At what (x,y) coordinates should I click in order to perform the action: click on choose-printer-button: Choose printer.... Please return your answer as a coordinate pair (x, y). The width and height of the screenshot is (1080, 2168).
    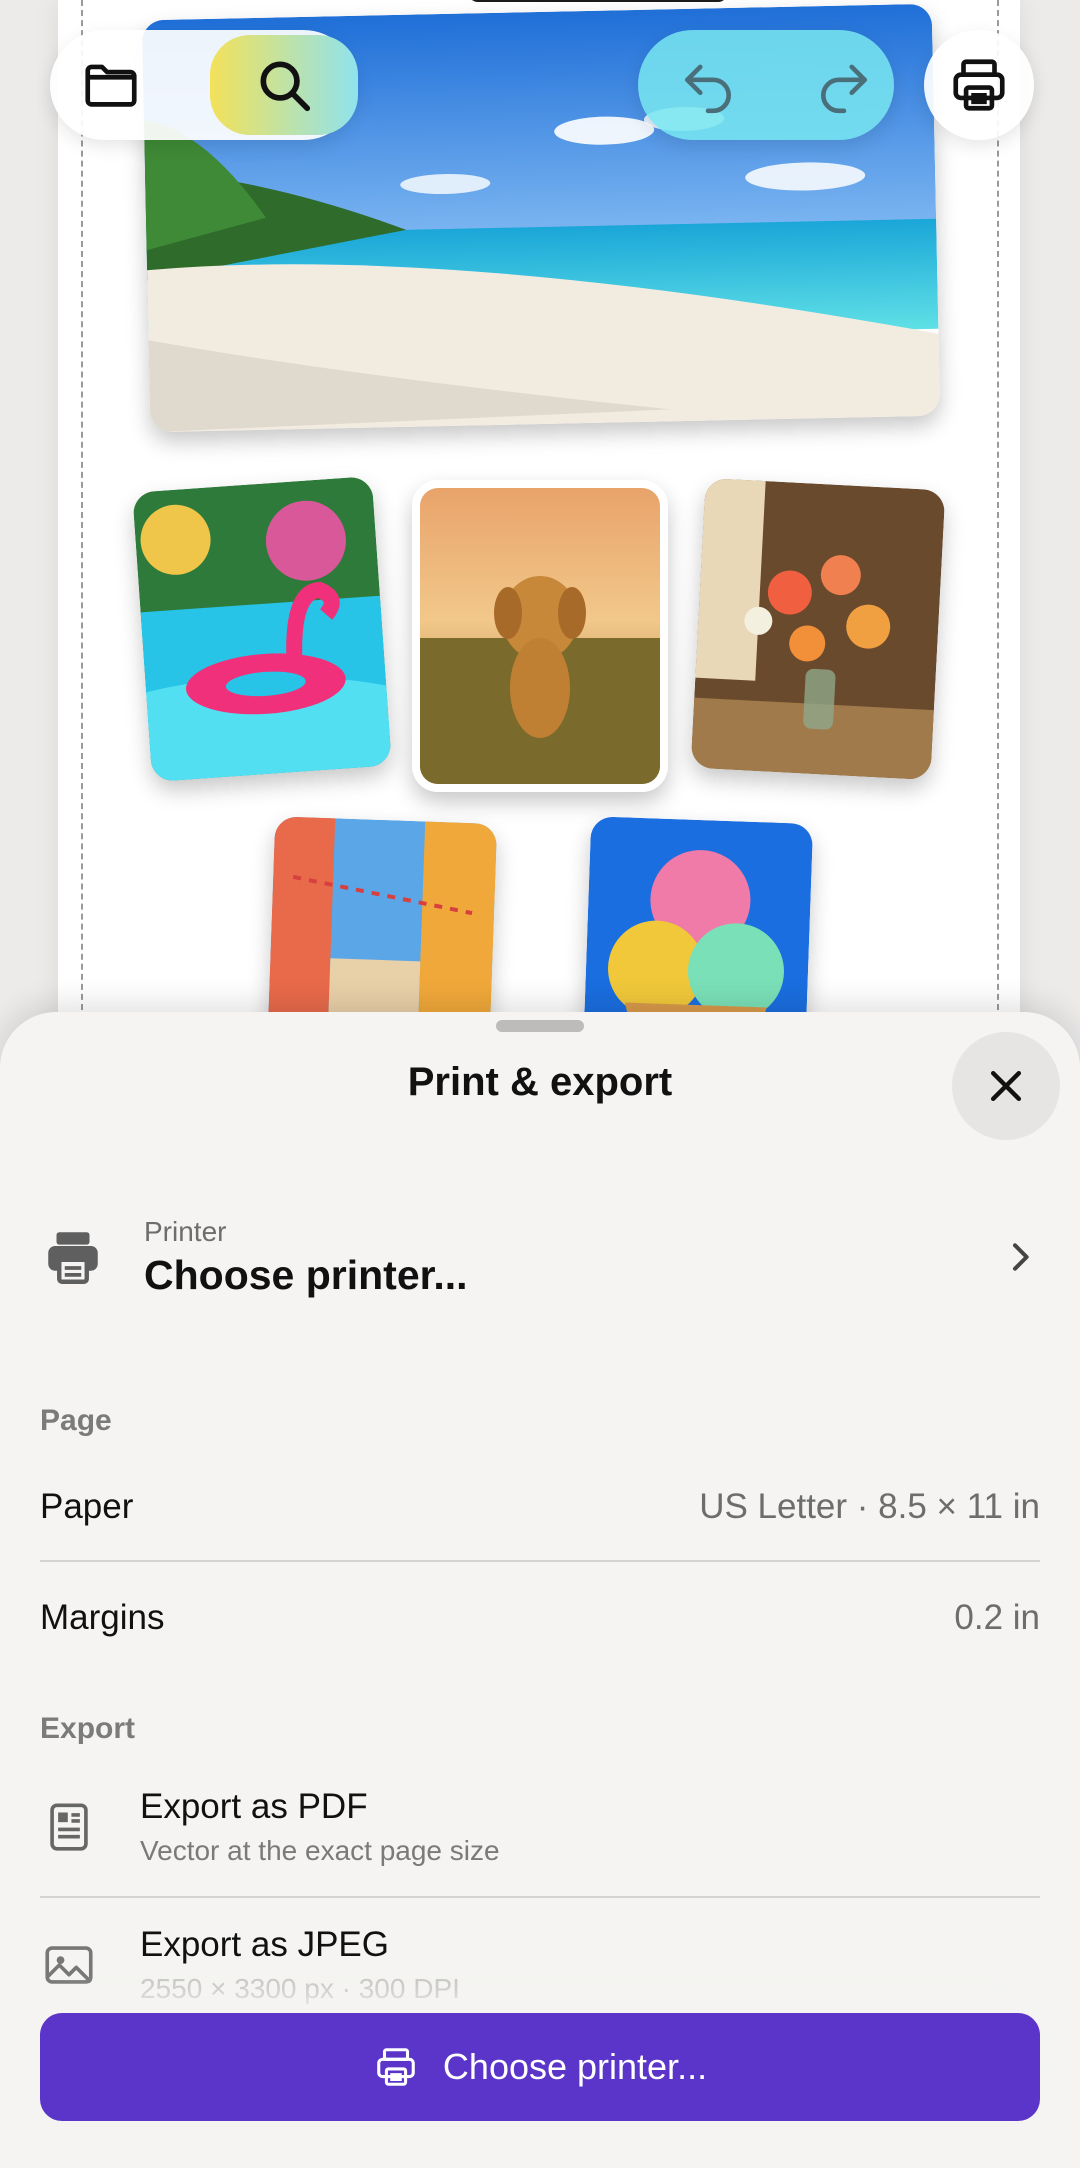
    Looking at the image, I should click on (540, 2067).